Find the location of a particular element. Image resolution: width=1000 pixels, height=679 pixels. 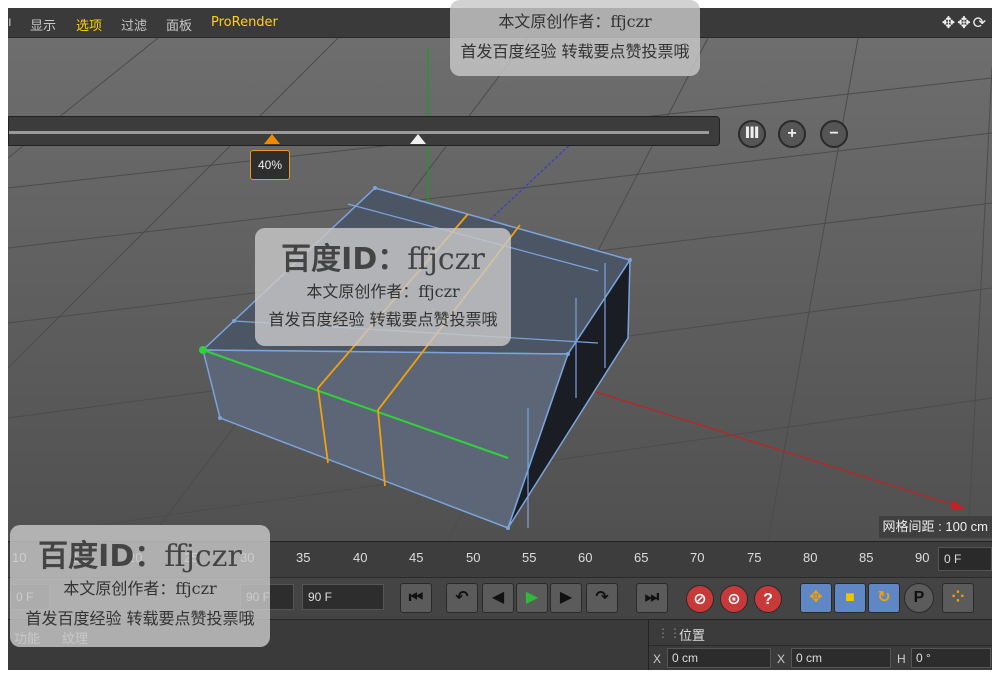

tick-label: 55 is located at coordinates (529, 557).